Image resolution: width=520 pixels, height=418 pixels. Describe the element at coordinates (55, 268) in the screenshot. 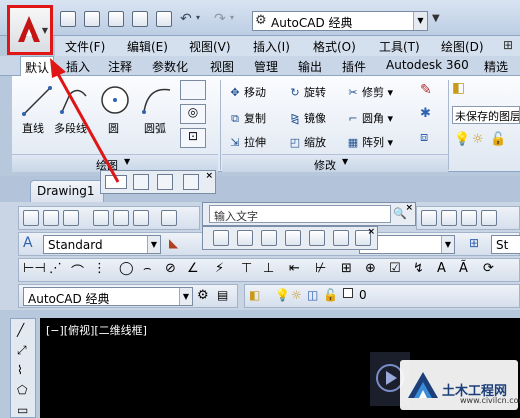

I see `aligned-dim-icon: ⋰` at that location.